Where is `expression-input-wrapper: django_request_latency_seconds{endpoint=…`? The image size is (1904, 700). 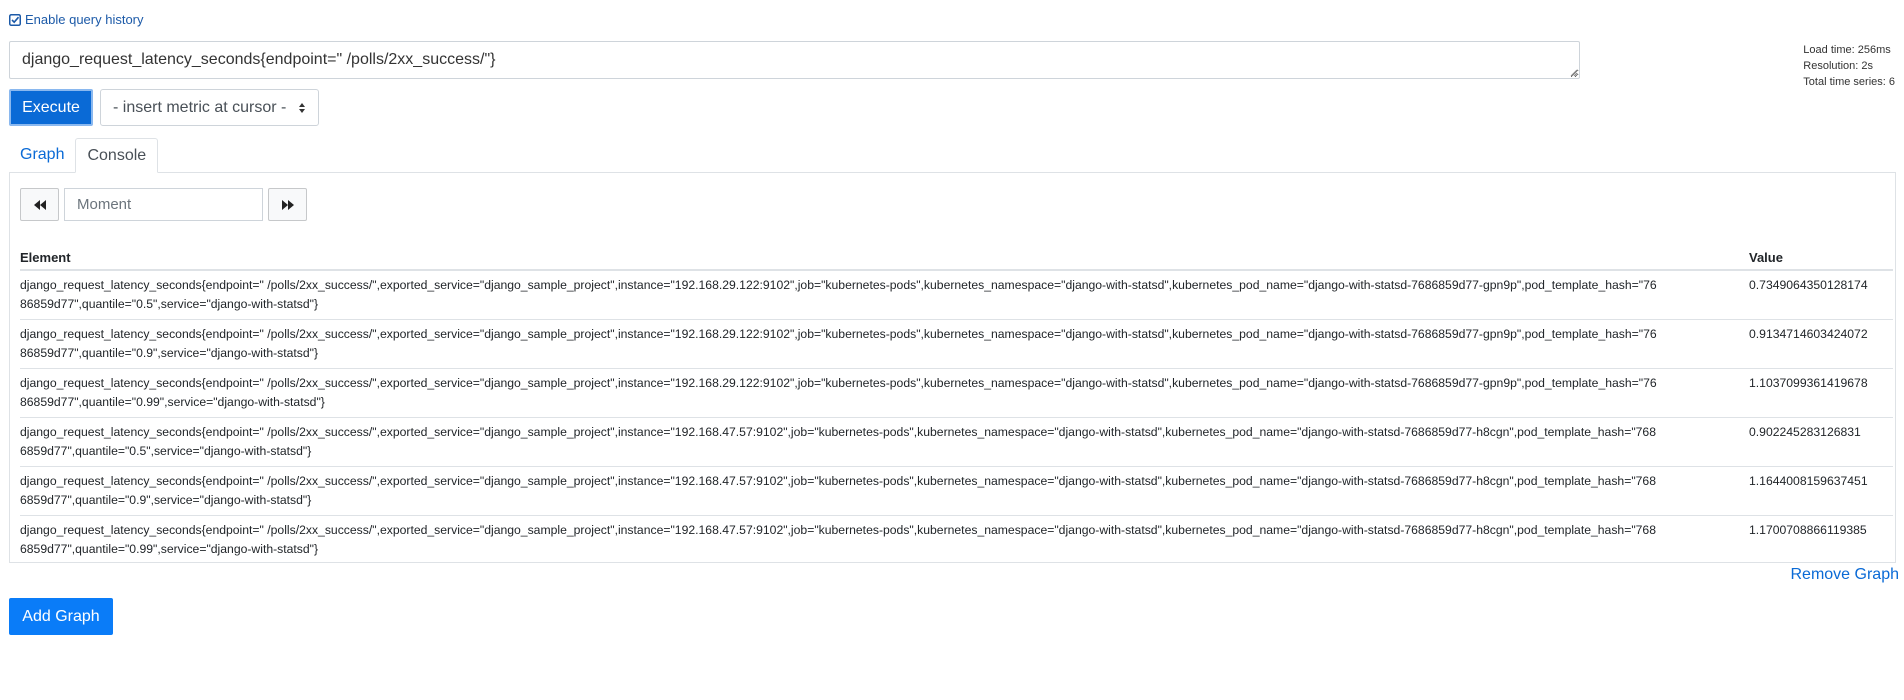 expression-input-wrapper: django_request_latency_seconds{endpoint=… is located at coordinates (794, 60).